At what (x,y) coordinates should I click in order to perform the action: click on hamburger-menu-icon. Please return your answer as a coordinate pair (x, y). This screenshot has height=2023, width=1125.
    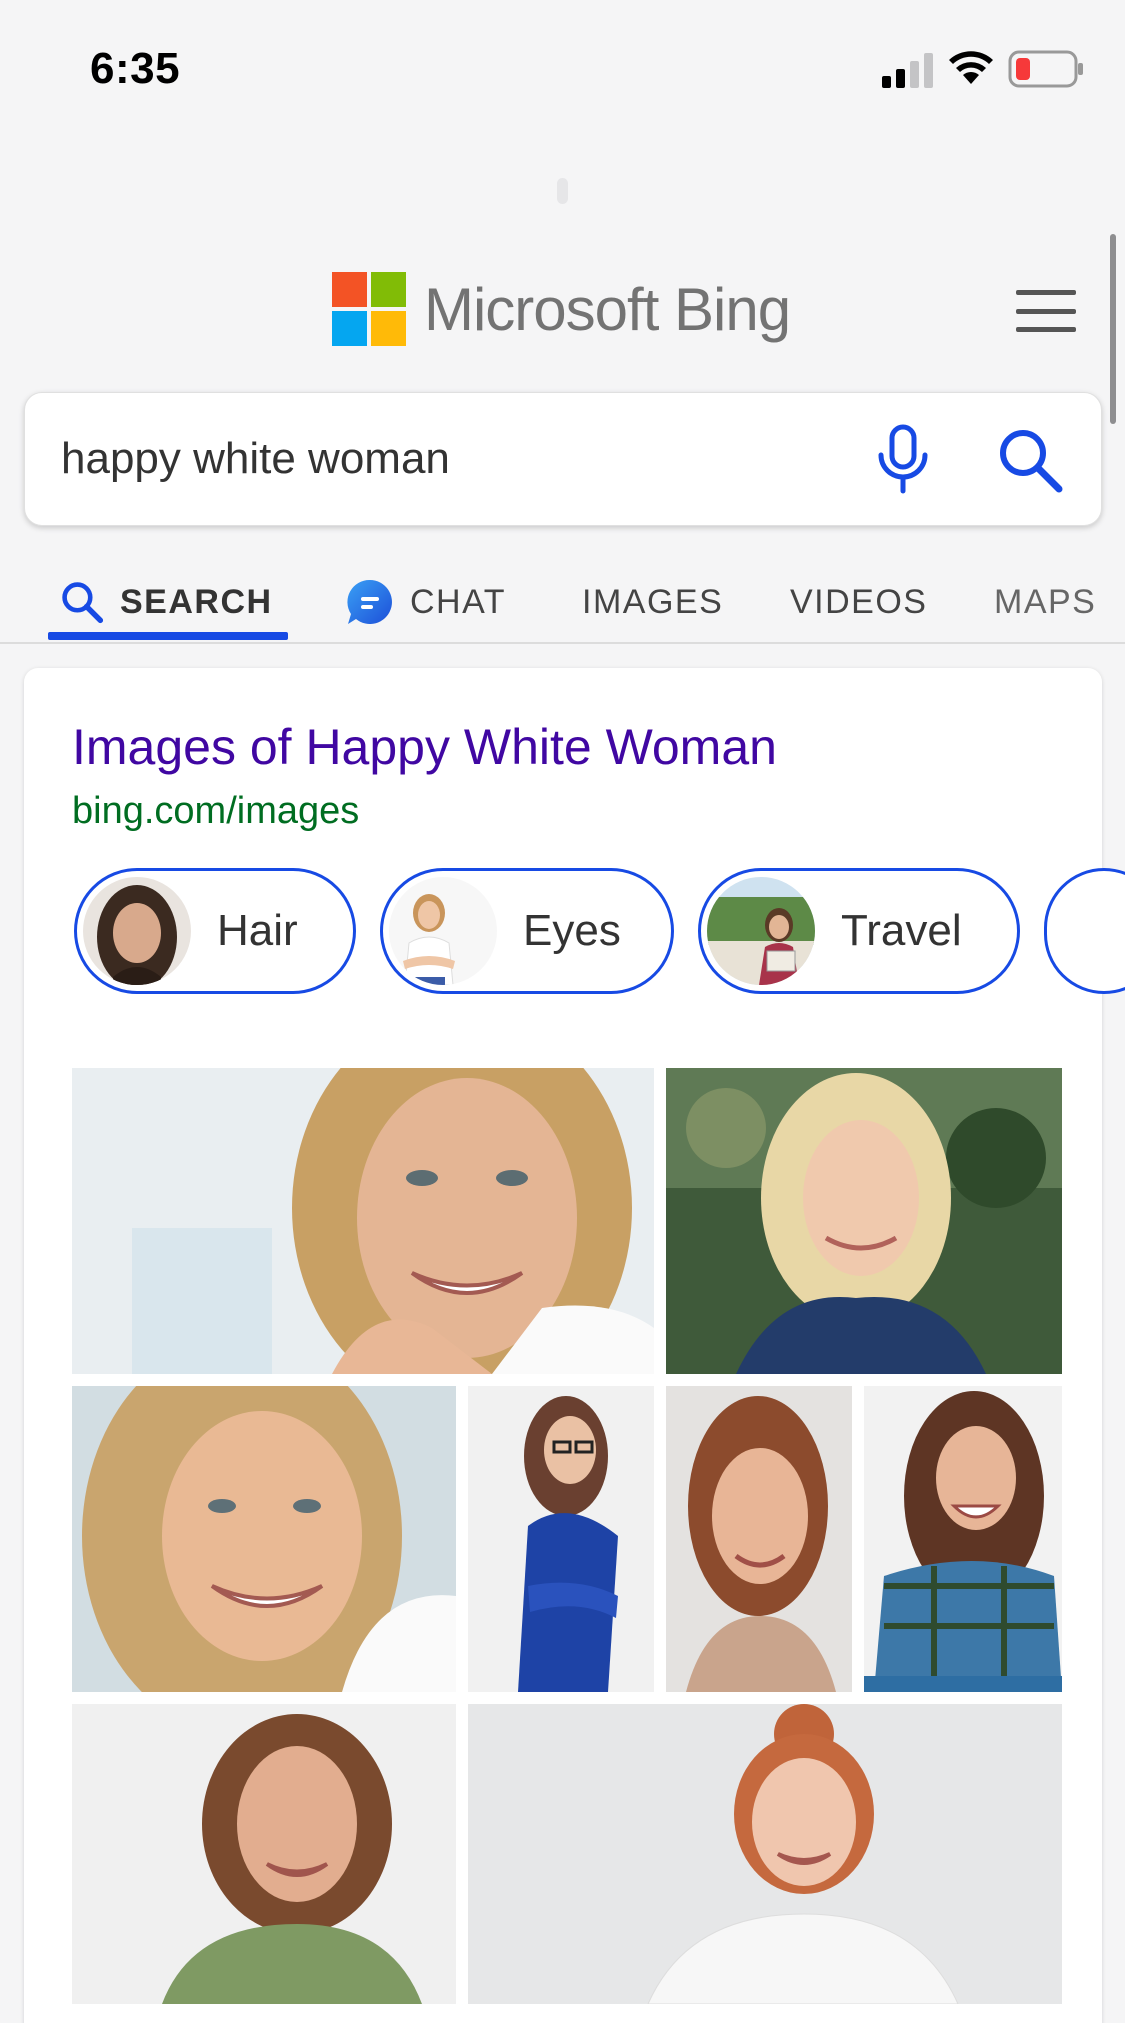
    Looking at the image, I should click on (1046, 311).